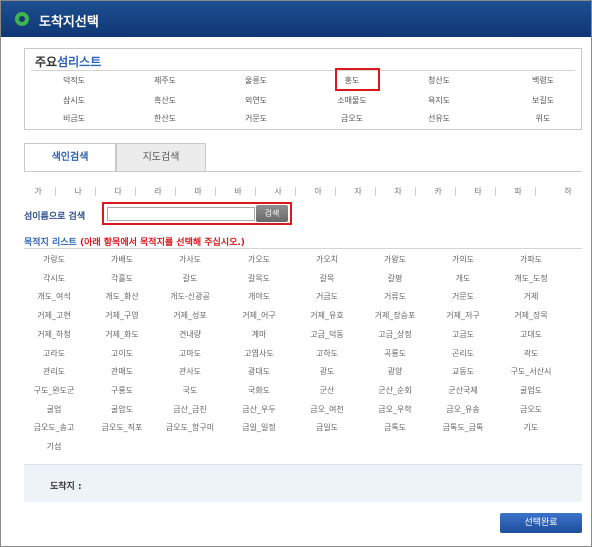 The width and height of the screenshot is (592, 547). What do you see at coordinates (463, 259) in the screenshot?
I see `destination-link: 가의도` at bounding box center [463, 259].